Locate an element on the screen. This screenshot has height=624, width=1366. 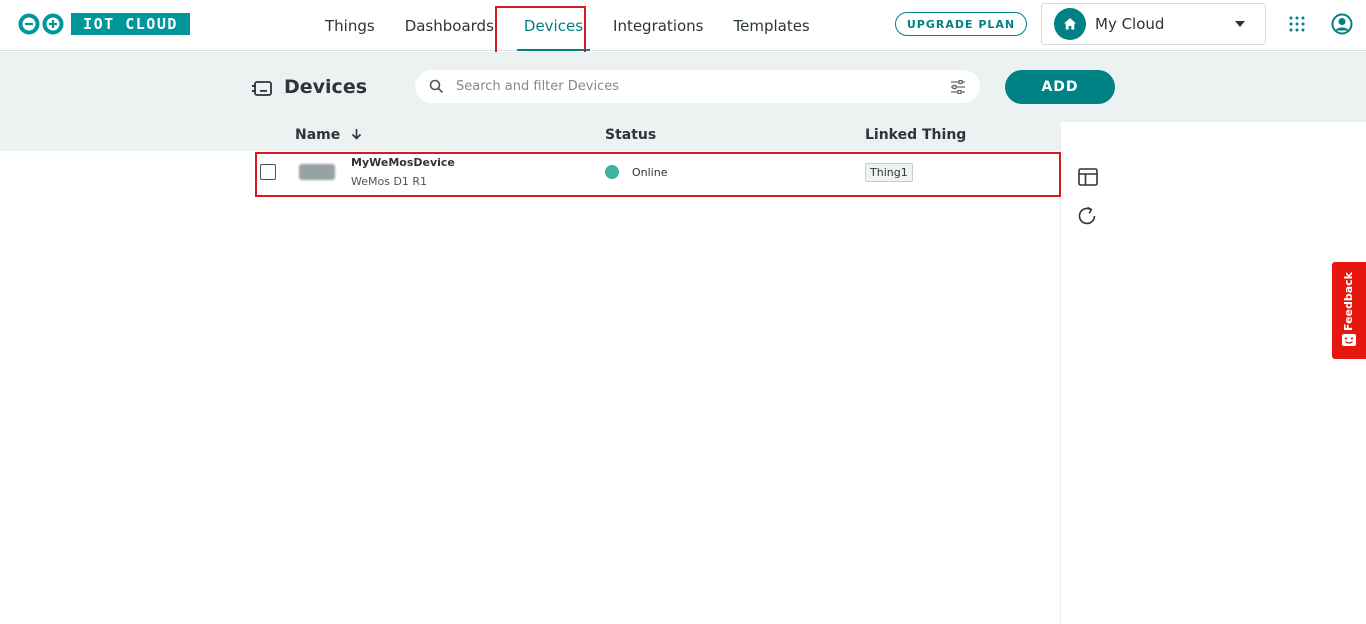
online-status-icon is located at coordinates (612, 172).